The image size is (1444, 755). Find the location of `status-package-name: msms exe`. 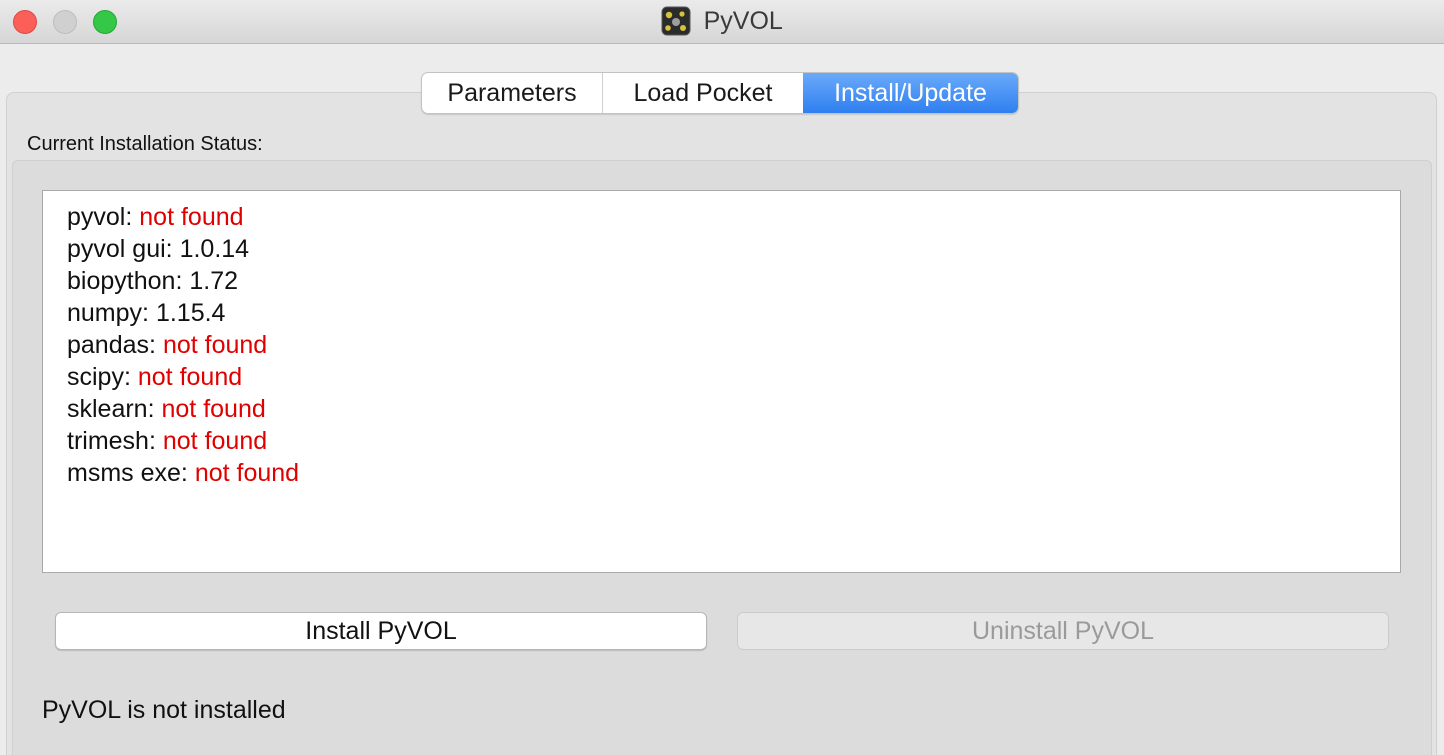

status-package-name: msms exe is located at coordinates (124, 473).